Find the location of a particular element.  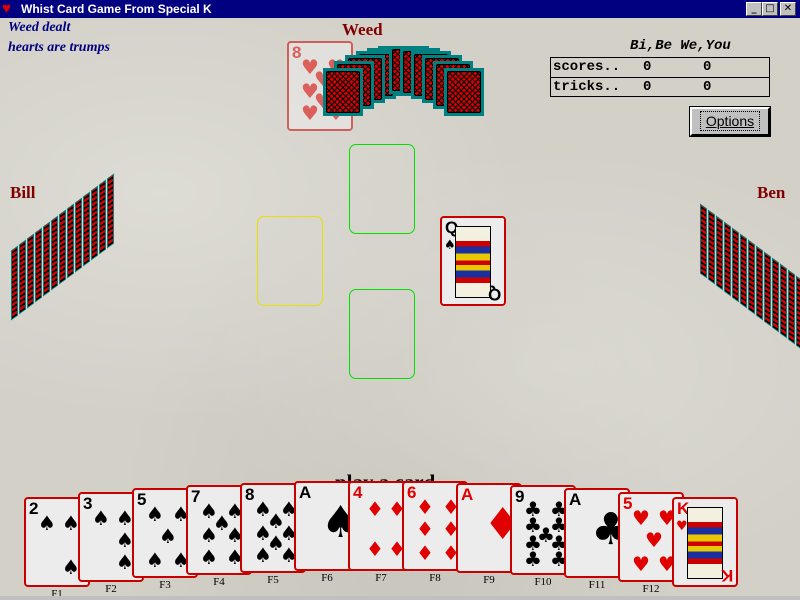

scores-label: scores.. is located at coordinates (587, 67).